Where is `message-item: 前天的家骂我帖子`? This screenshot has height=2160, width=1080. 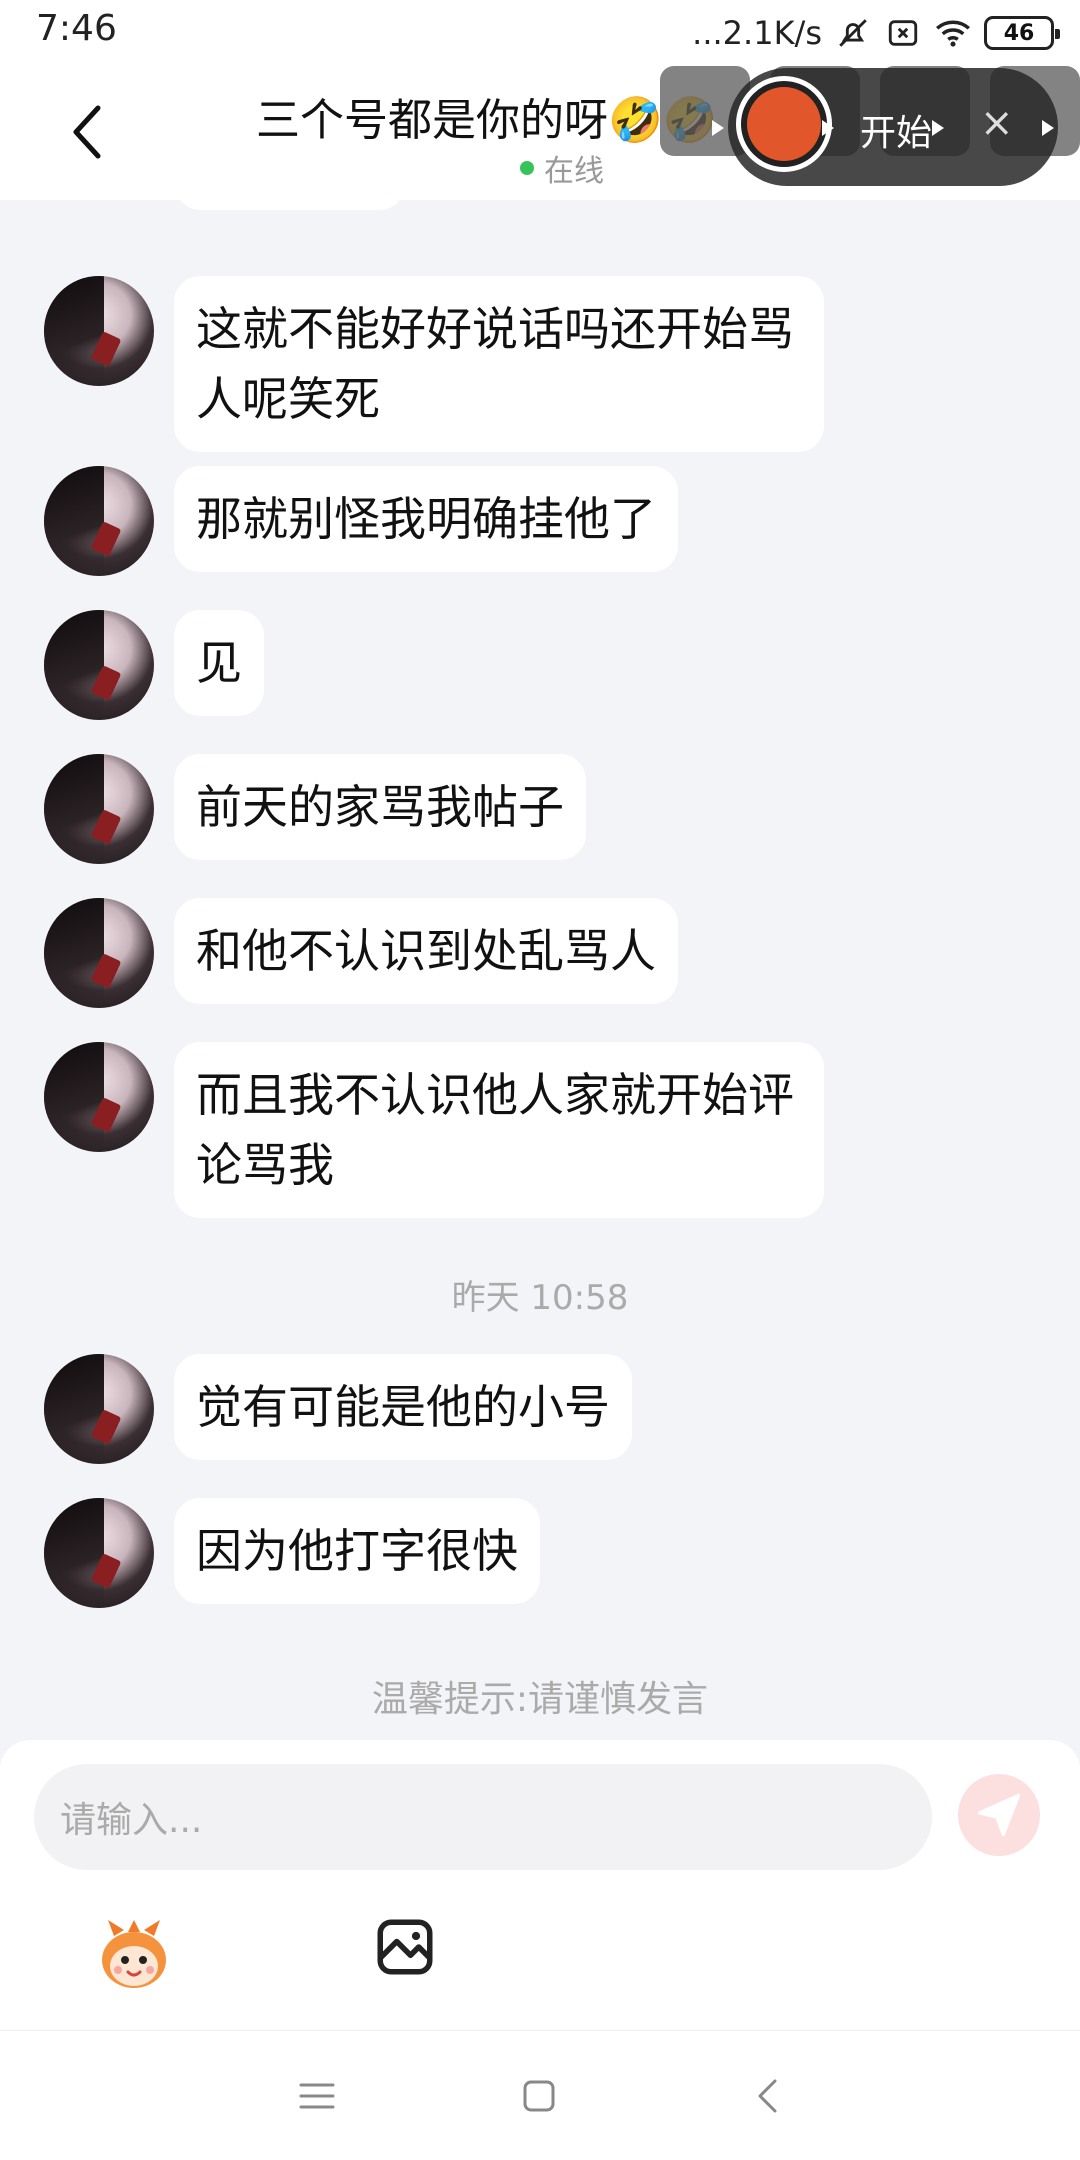
message-item: 前天的家骂我帖子 is located at coordinates (315, 809).